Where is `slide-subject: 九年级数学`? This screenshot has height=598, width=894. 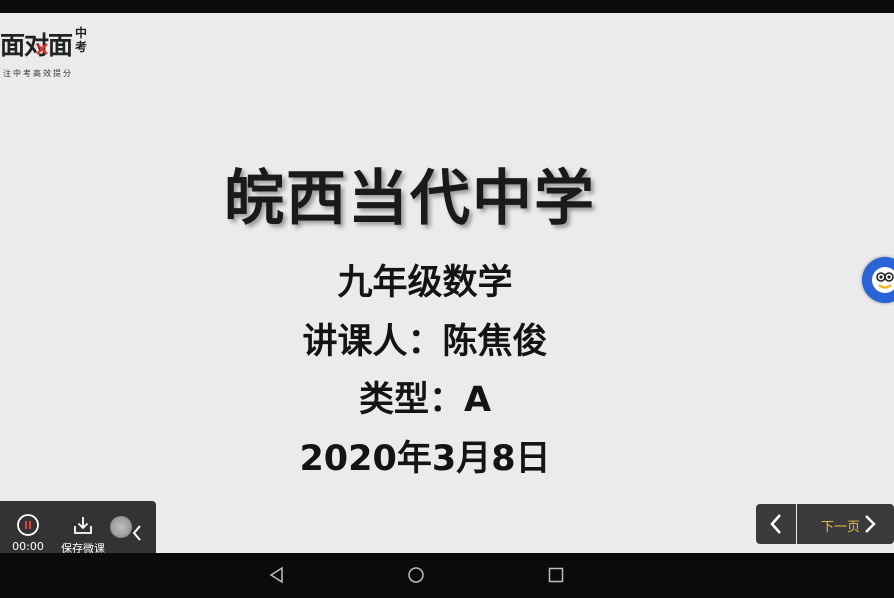 slide-subject: 九年级数学 is located at coordinates (425, 283).